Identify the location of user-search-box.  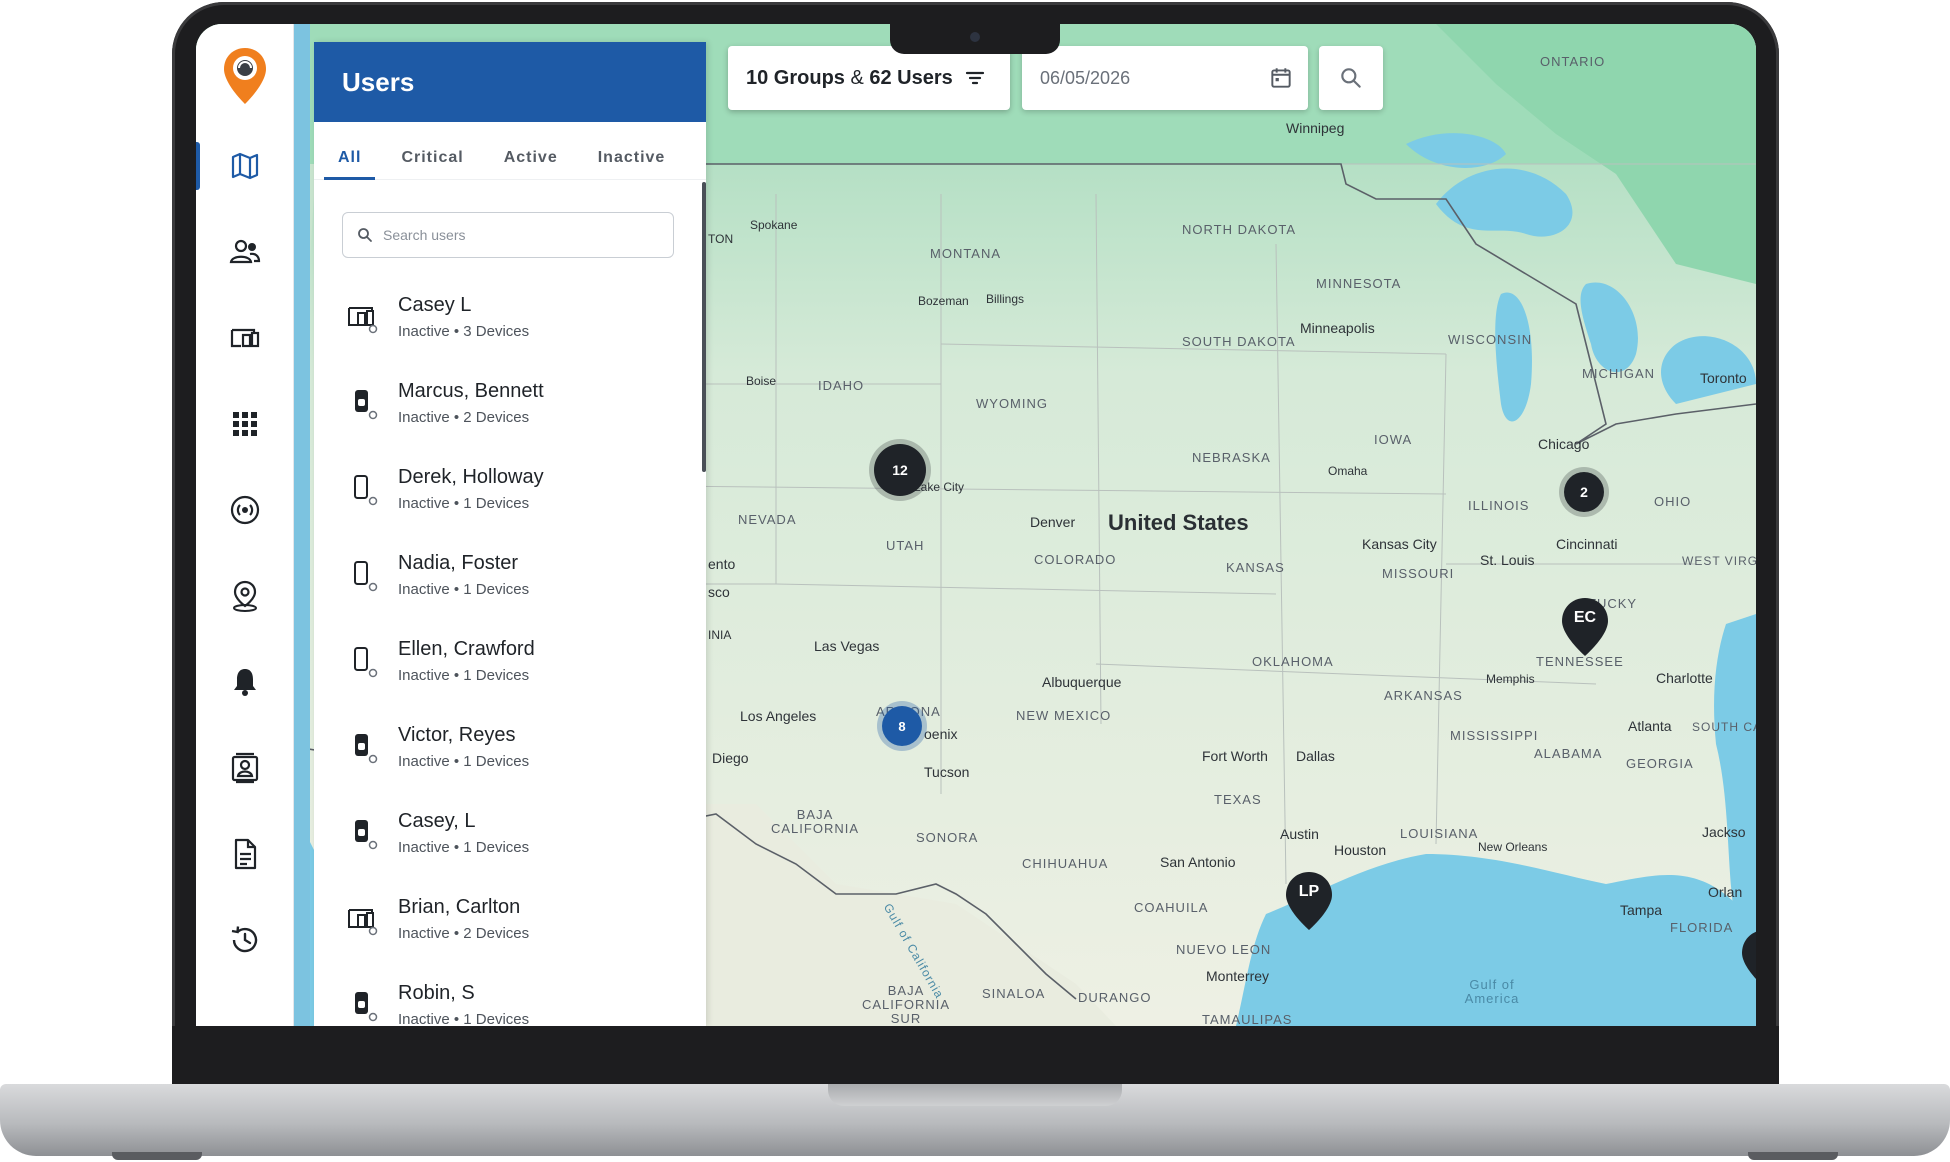
(508, 235).